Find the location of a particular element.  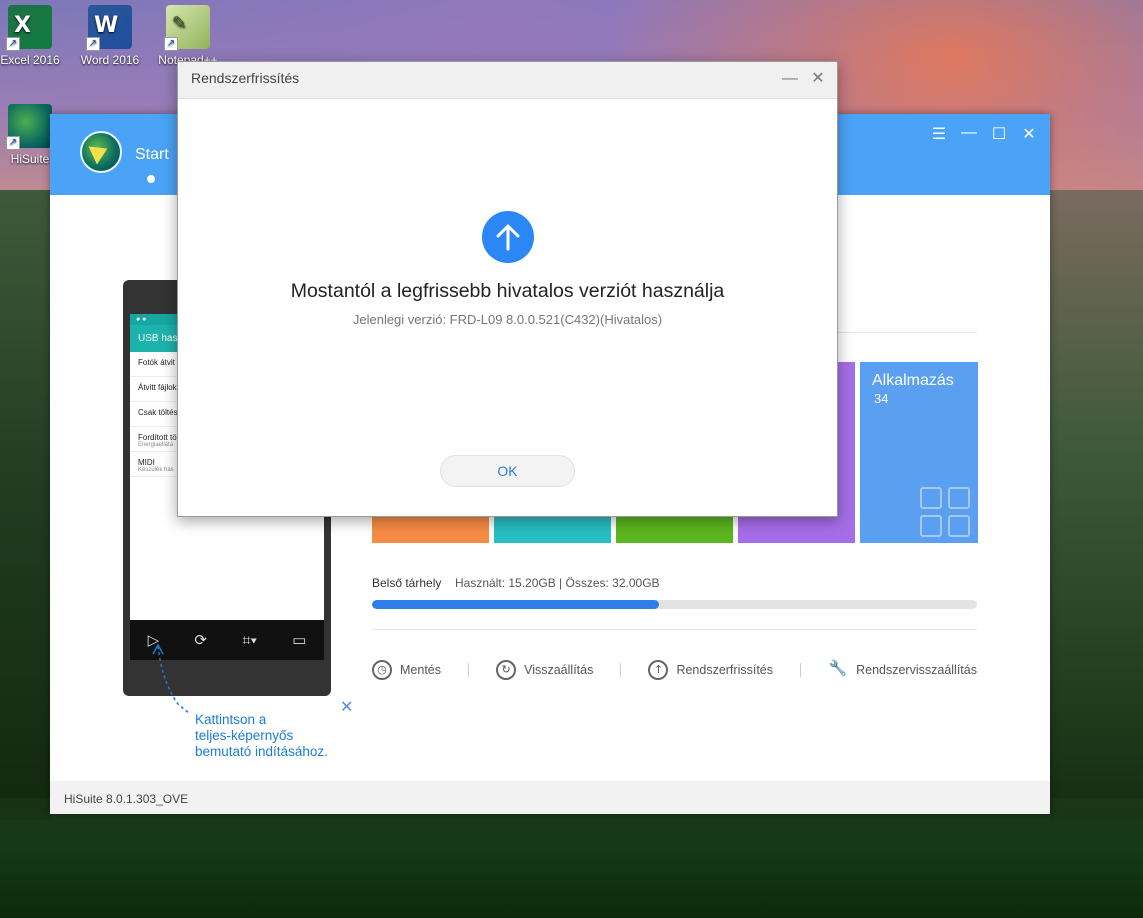

crop-icon: ⌗▾ is located at coordinates (249, 640).